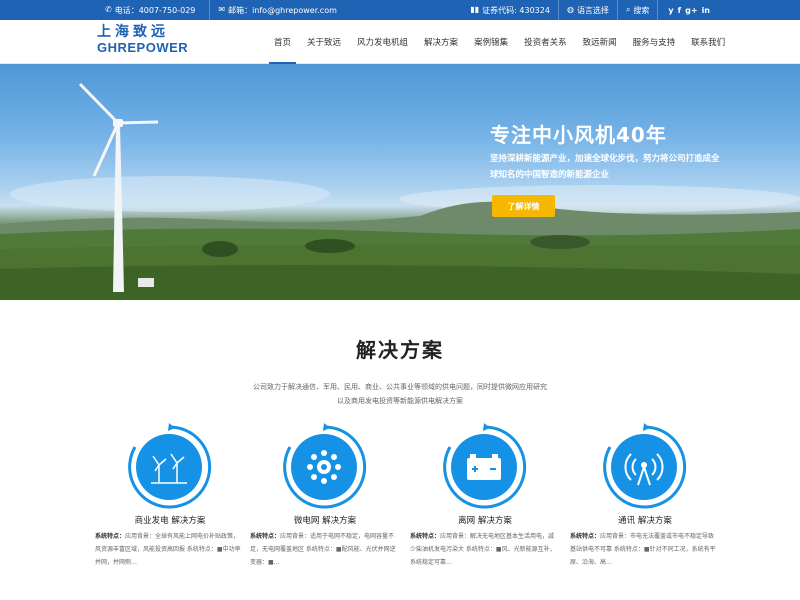  I want to click on phone-contact: ✆ 电话：4007-750-029, so click(150, 10).